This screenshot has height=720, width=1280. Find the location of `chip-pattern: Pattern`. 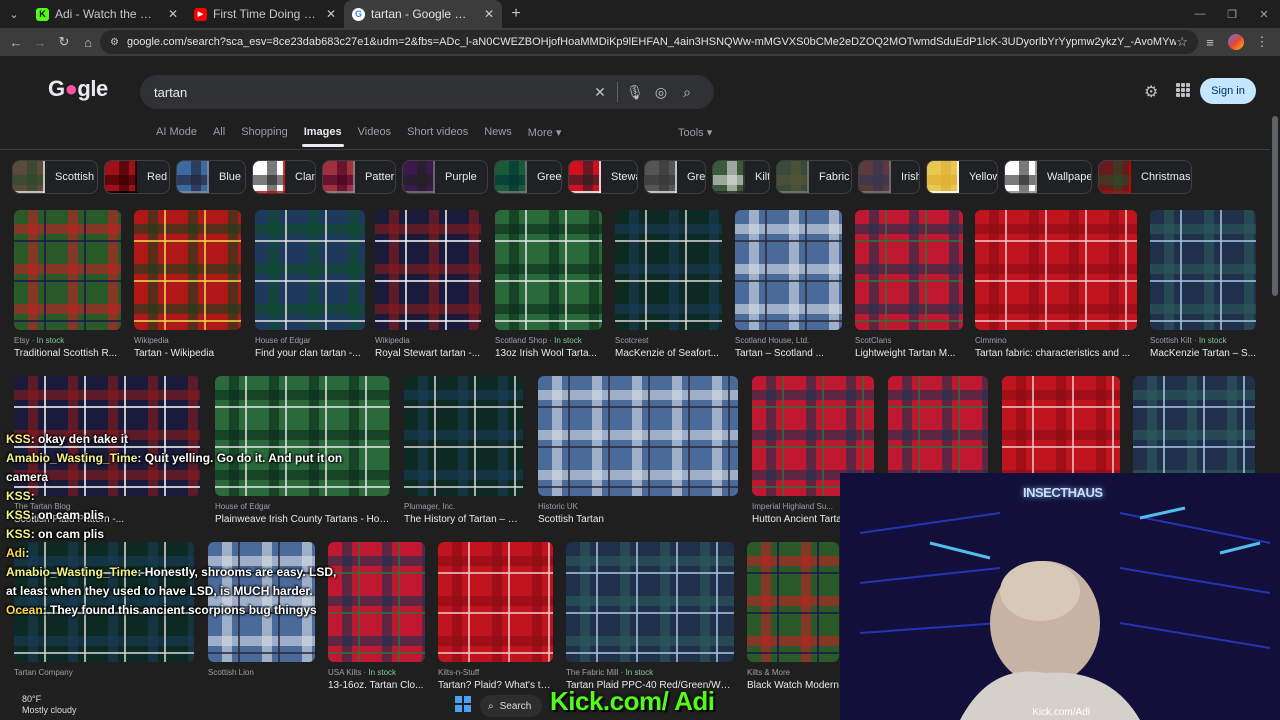

chip-pattern: Pattern is located at coordinates (359, 177).